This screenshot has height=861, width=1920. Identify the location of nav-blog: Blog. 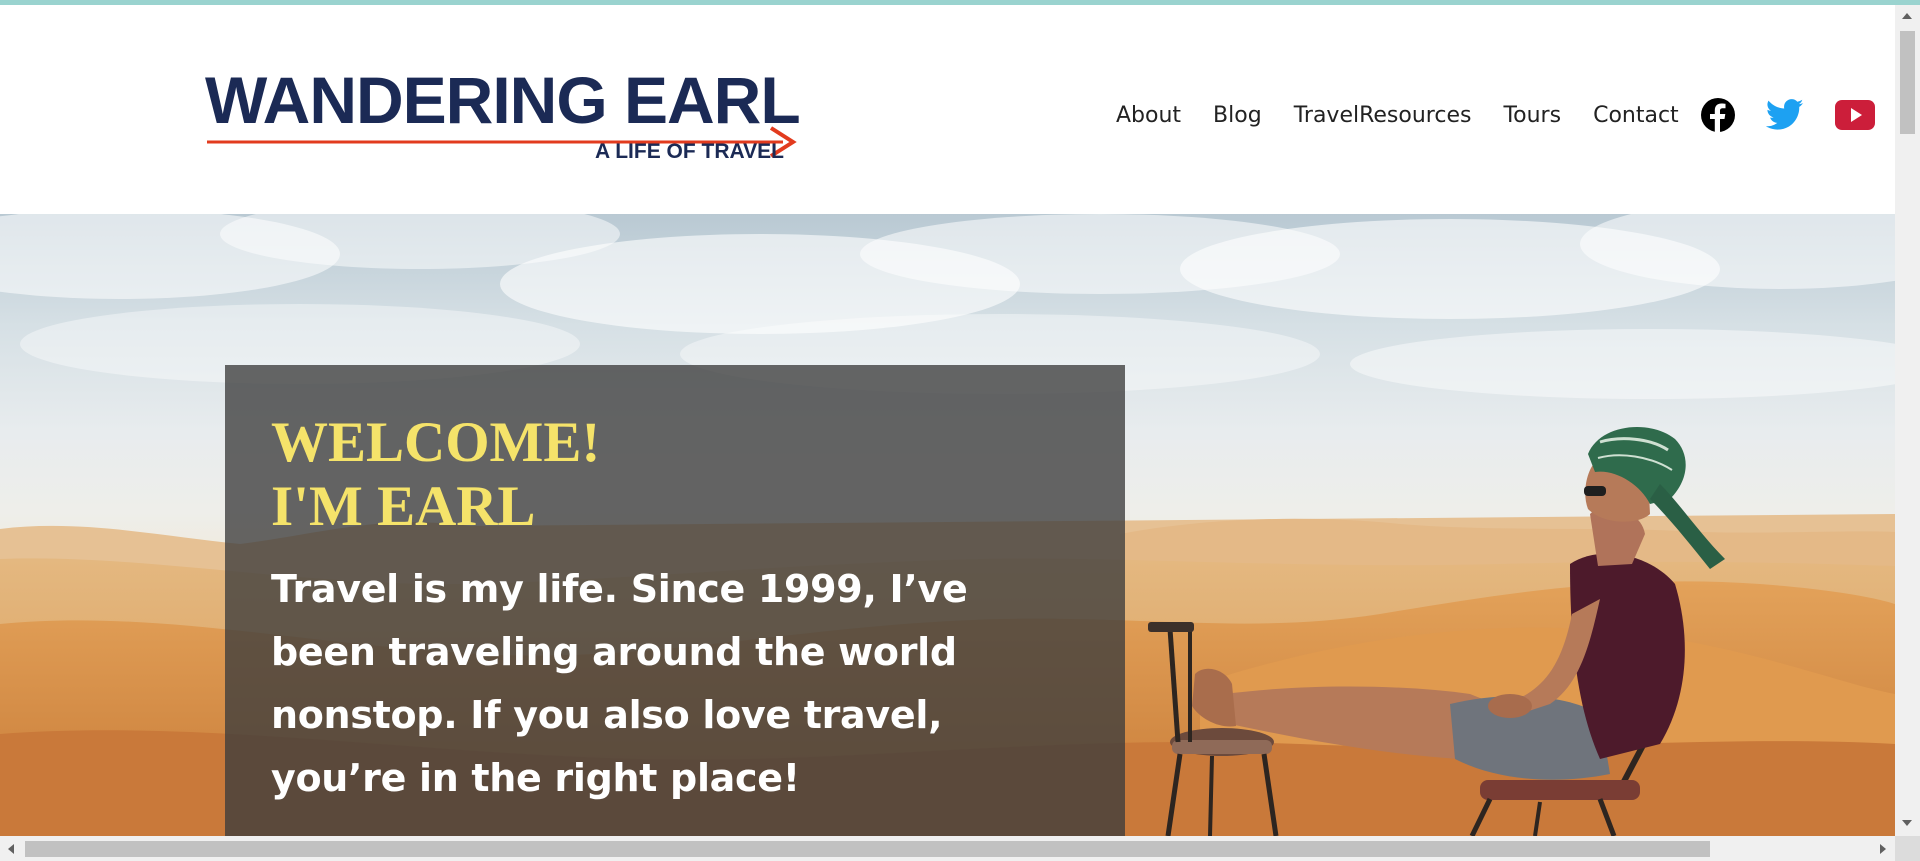
(1237, 115).